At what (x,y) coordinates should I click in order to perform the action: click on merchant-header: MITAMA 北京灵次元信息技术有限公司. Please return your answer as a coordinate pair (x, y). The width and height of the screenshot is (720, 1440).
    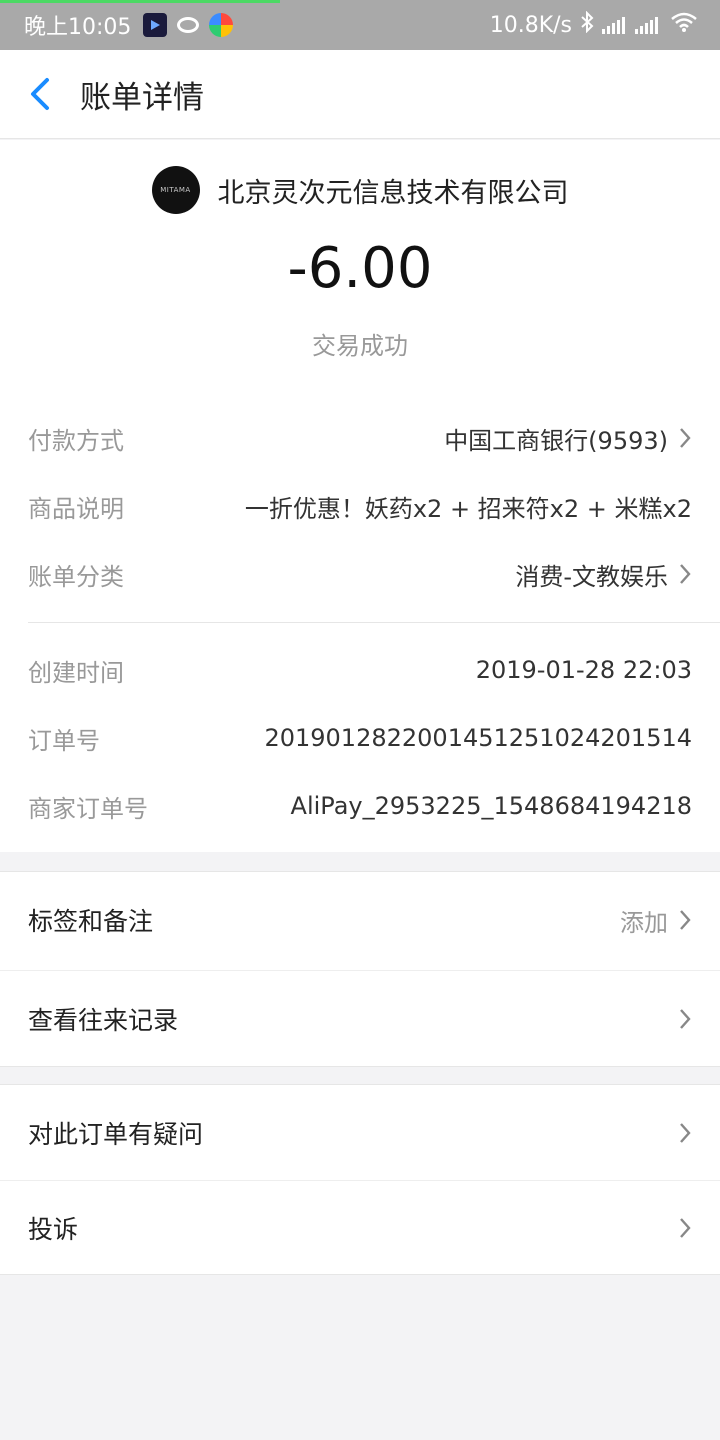
    Looking at the image, I should click on (360, 190).